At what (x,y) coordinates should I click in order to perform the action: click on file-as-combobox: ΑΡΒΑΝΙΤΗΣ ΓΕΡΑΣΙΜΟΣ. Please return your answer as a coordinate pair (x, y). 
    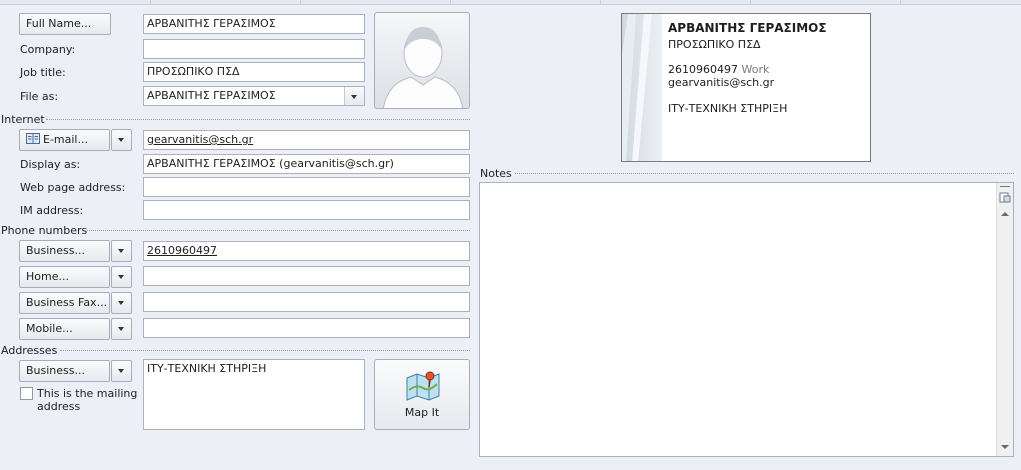
    Looking at the image, I should click on (254, 96).